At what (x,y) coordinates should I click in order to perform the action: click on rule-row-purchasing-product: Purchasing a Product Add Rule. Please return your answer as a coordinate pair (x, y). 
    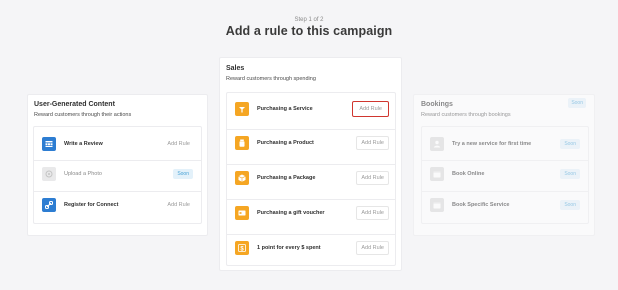
    Looking at the image, I should click on (311, 142).